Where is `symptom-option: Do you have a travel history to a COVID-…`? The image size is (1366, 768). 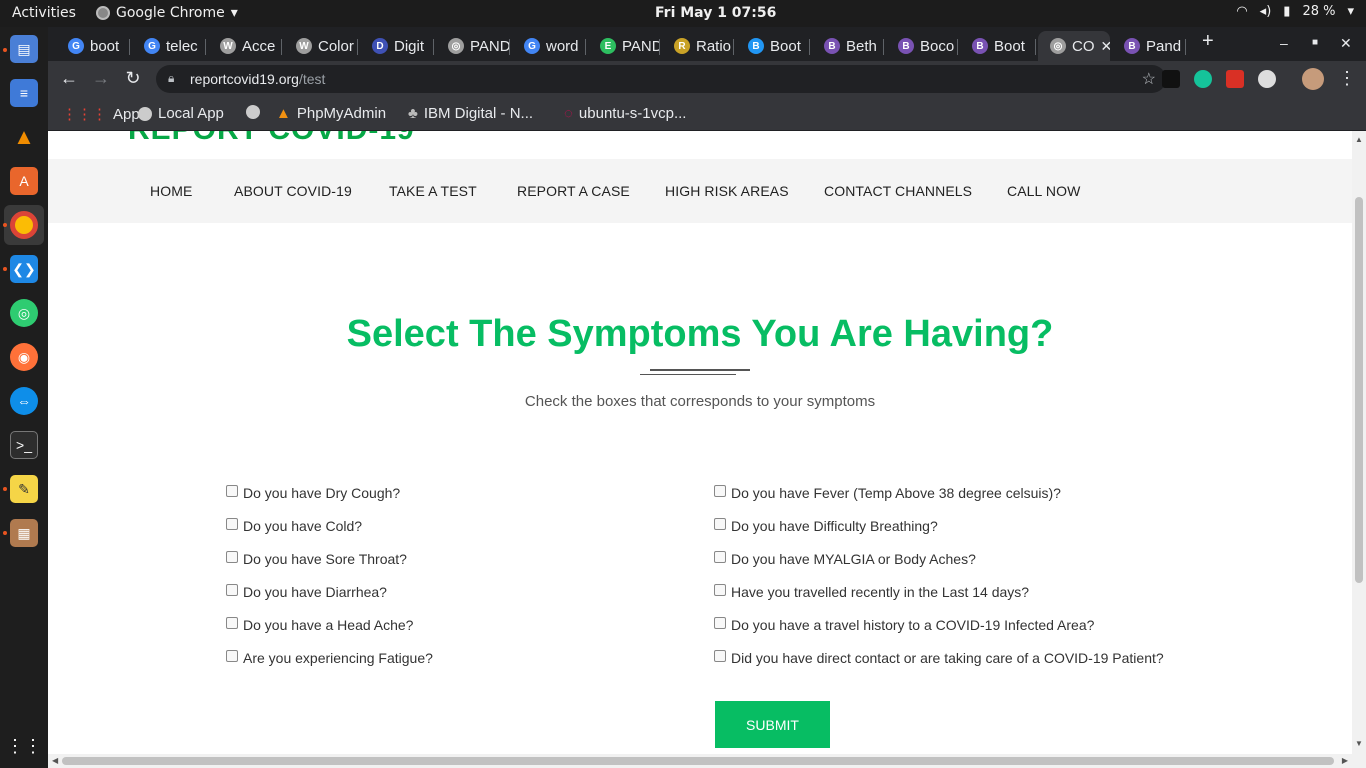 symptom-option: Do you have a travel history to a COVID-… is located at coordinates (904, 625).